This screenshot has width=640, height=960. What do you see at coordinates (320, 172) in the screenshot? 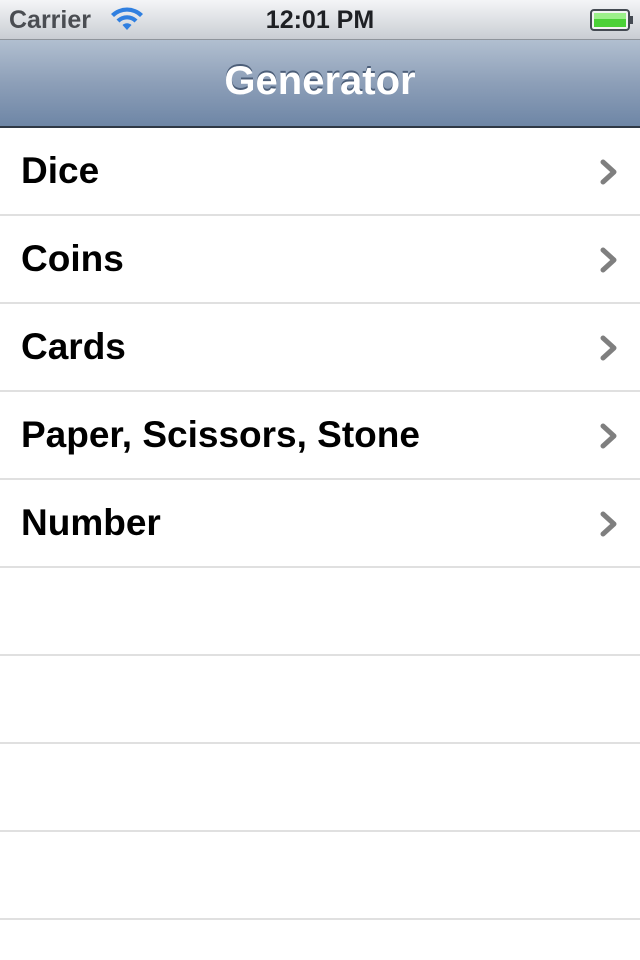
I see `list-item-dice: Dice` at bounding box center [320, 172].